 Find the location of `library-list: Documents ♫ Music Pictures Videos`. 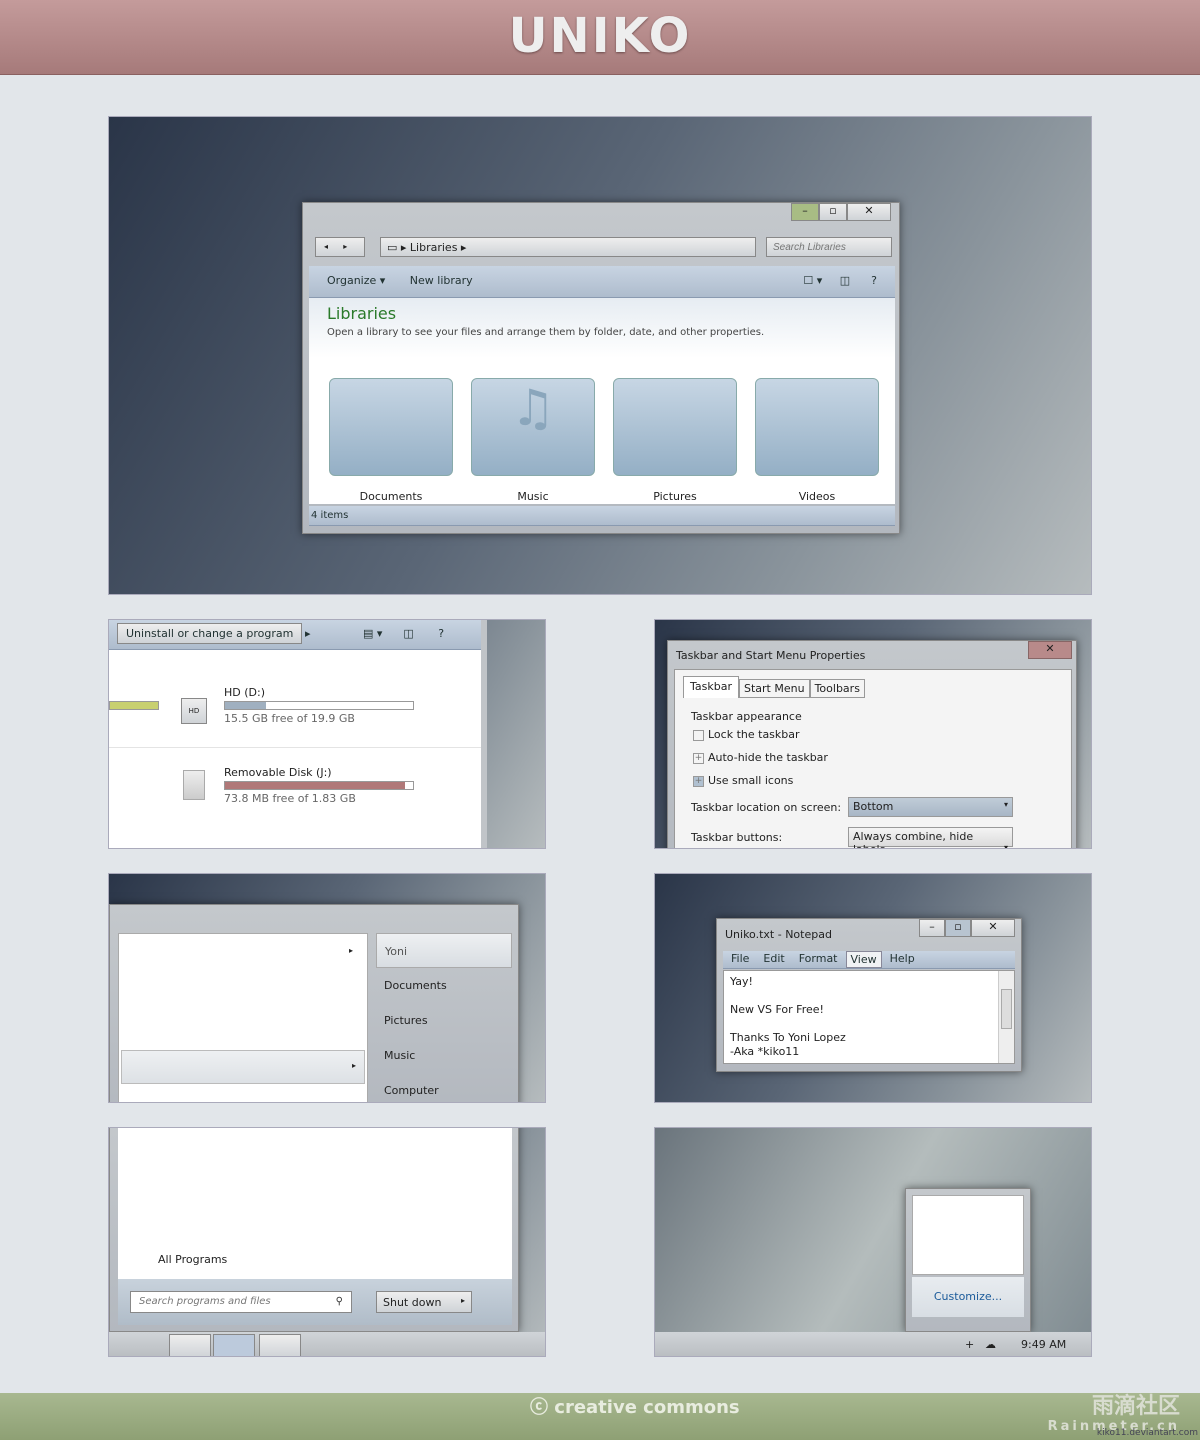

library-list: Documents ♫ Music Pictures Videos is located at coordinates (604, 440).